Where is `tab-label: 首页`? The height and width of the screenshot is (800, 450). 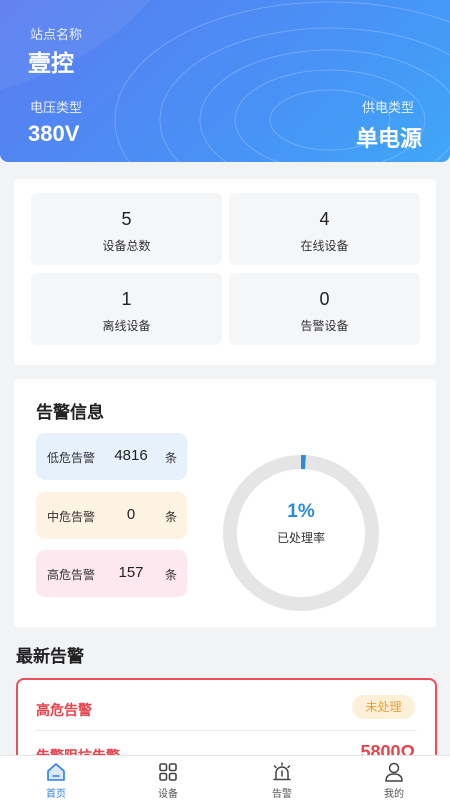 tab-label: 首页 is located at coordinates (56, 794).